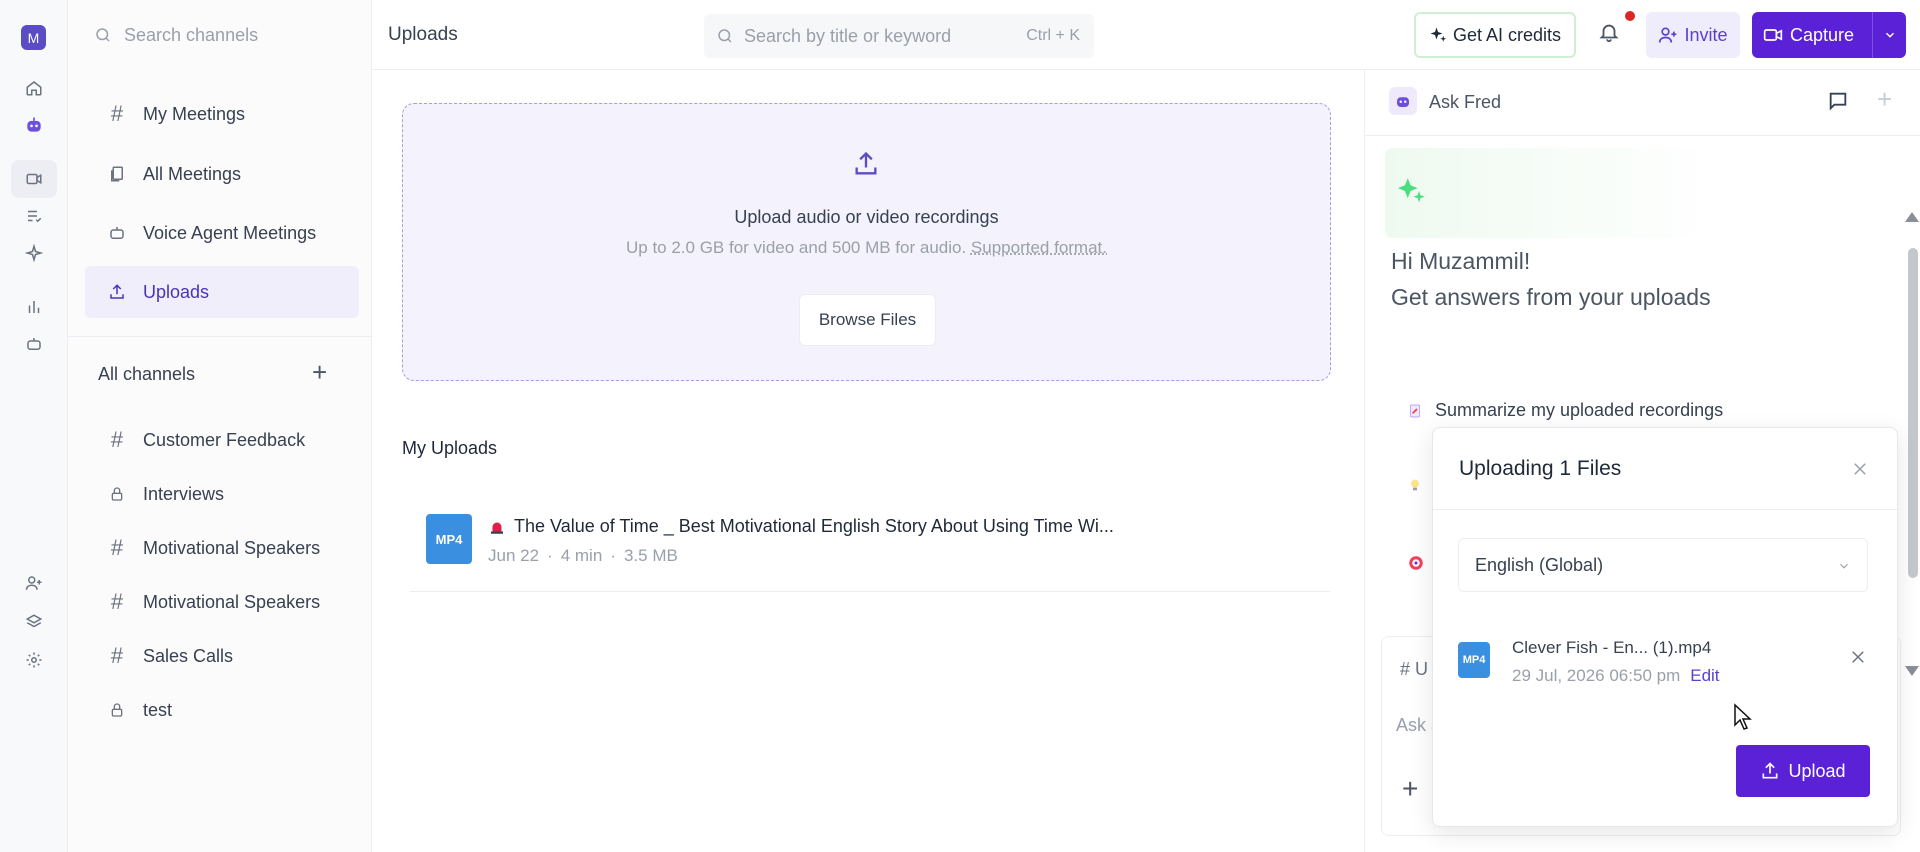 This screenshot has height=852, width=1920. I want to click on invite-button: Invite, so click(1693, 35).